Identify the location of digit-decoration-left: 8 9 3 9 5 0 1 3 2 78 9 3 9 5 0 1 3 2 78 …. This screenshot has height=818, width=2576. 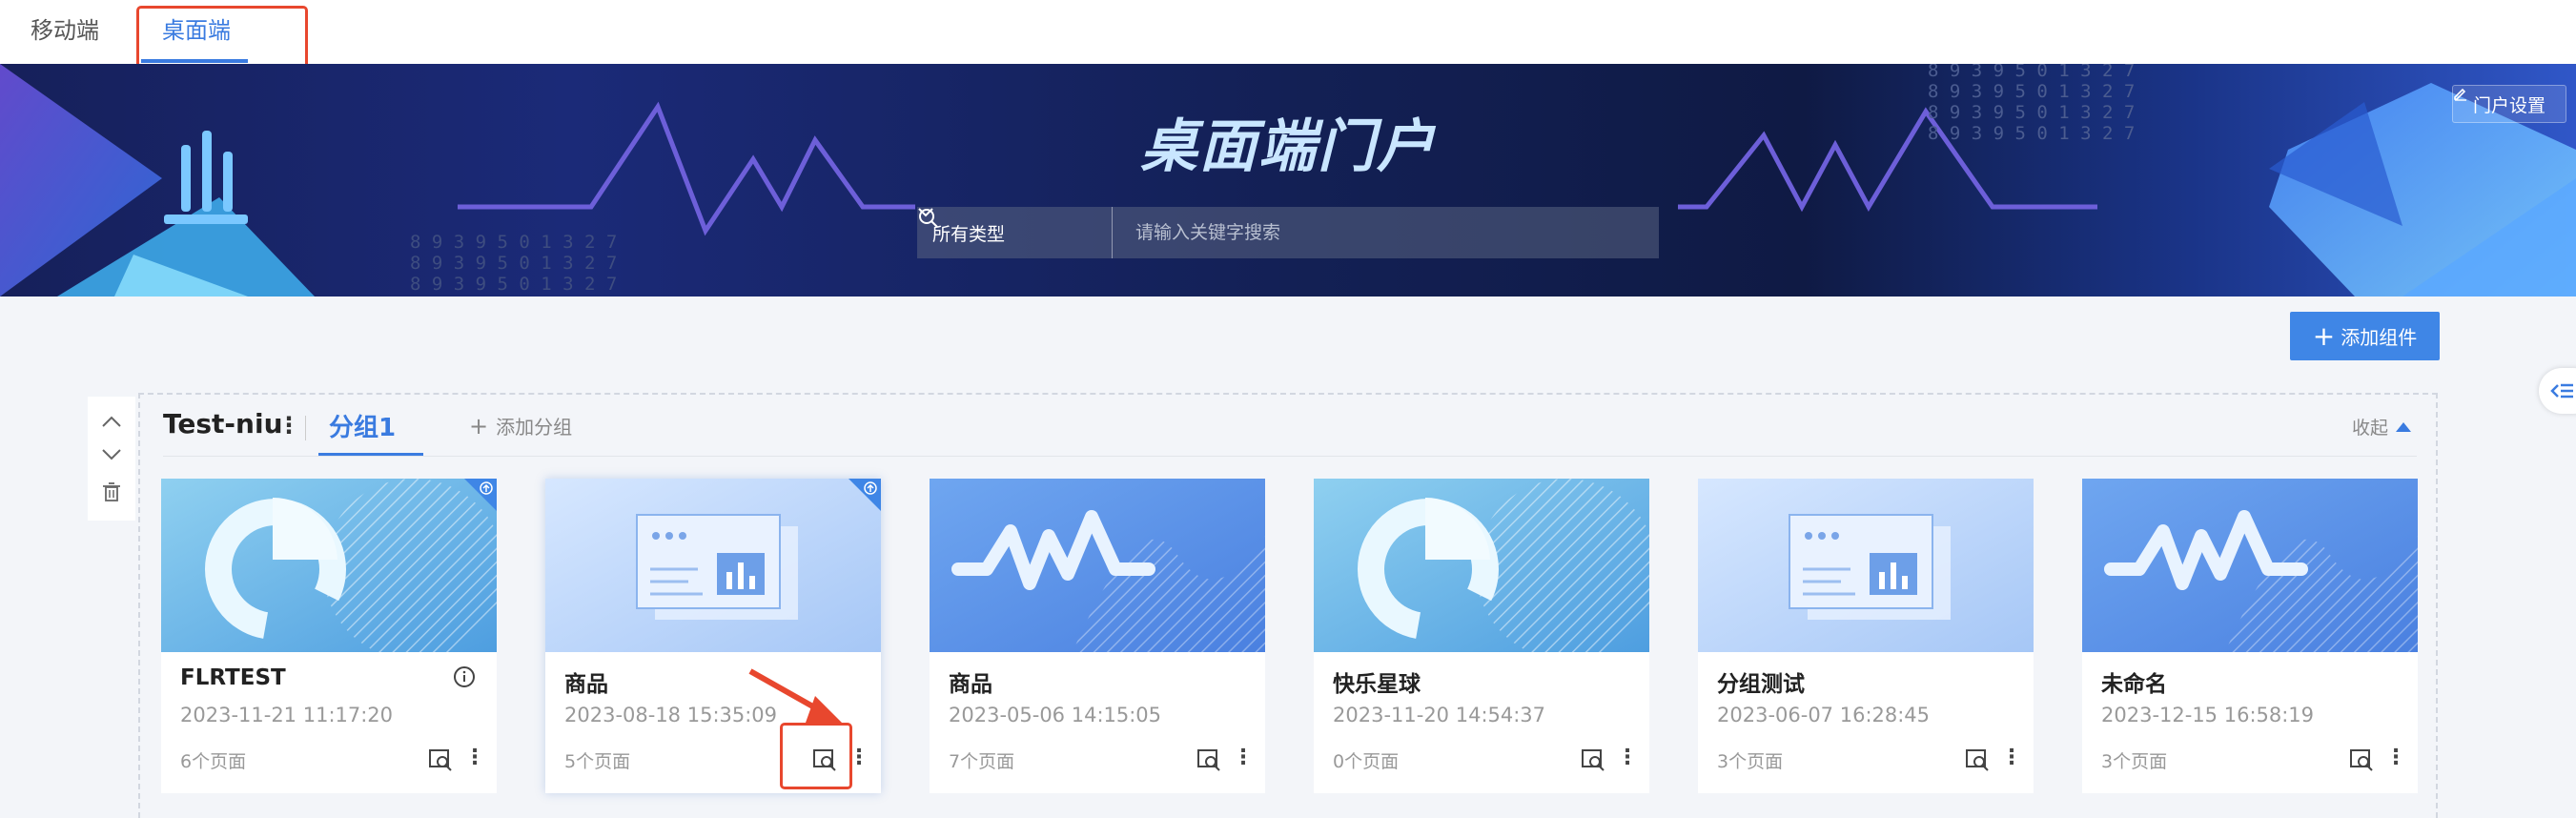
(514, 263).